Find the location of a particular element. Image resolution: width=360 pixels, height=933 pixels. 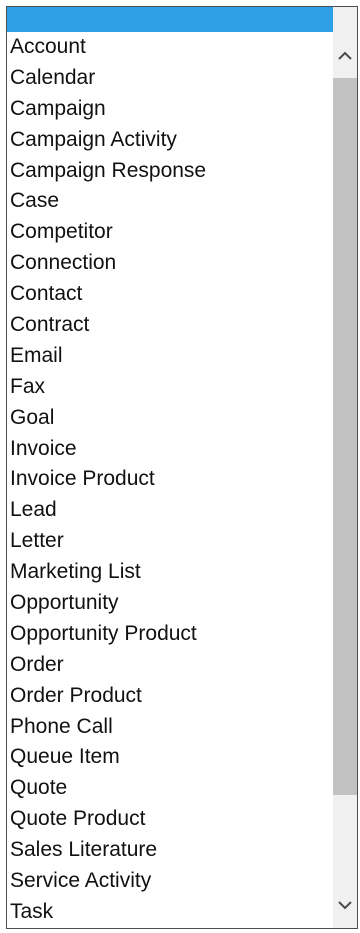

option-email: Email is located at coordinates (170, 356).